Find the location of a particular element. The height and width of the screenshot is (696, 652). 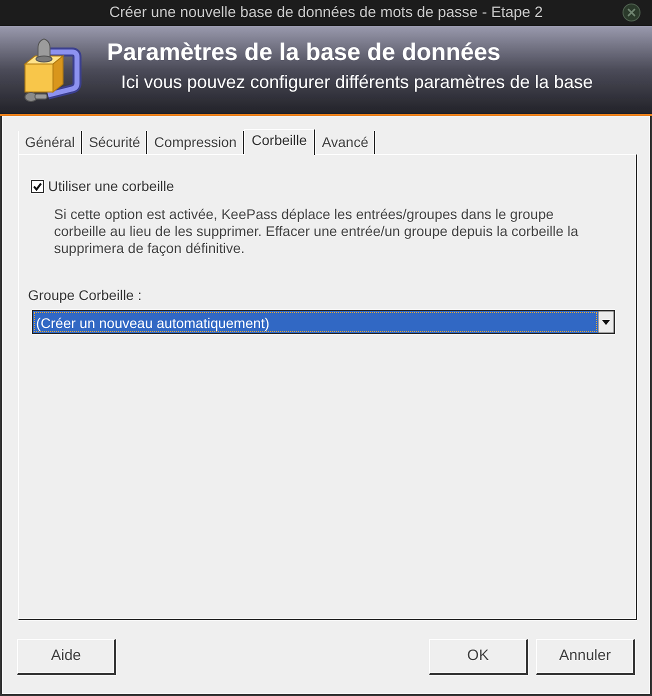

close-icon is located at coordinates (631, 12).